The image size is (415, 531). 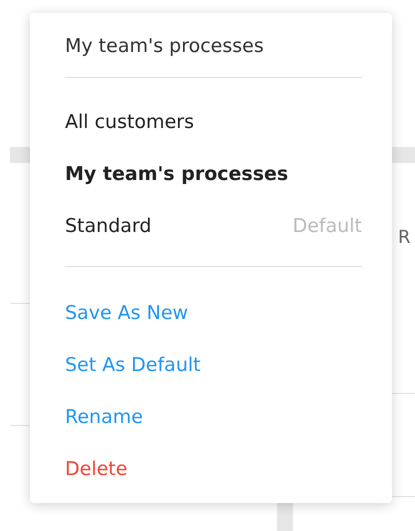 I want to click on background-text: R, so click(x=404, y=238).